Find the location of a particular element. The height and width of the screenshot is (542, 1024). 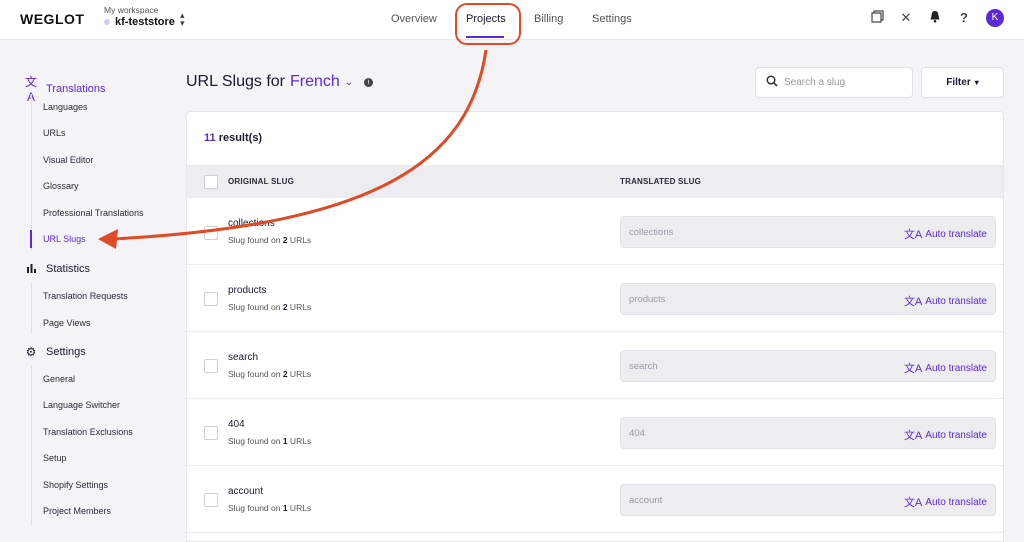

table-header: ORIGINAL SLUG TRANSLATED SLUG is located at coordinates (595, 181).